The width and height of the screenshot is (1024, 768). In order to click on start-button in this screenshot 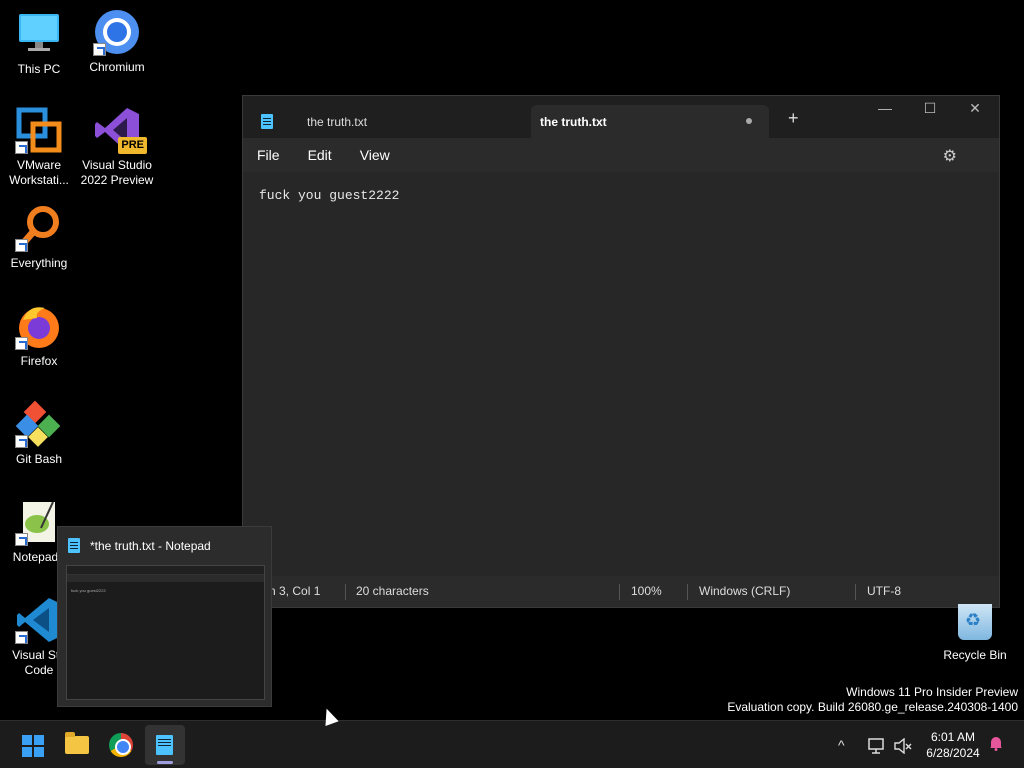, I will do `click(32, 745)`.